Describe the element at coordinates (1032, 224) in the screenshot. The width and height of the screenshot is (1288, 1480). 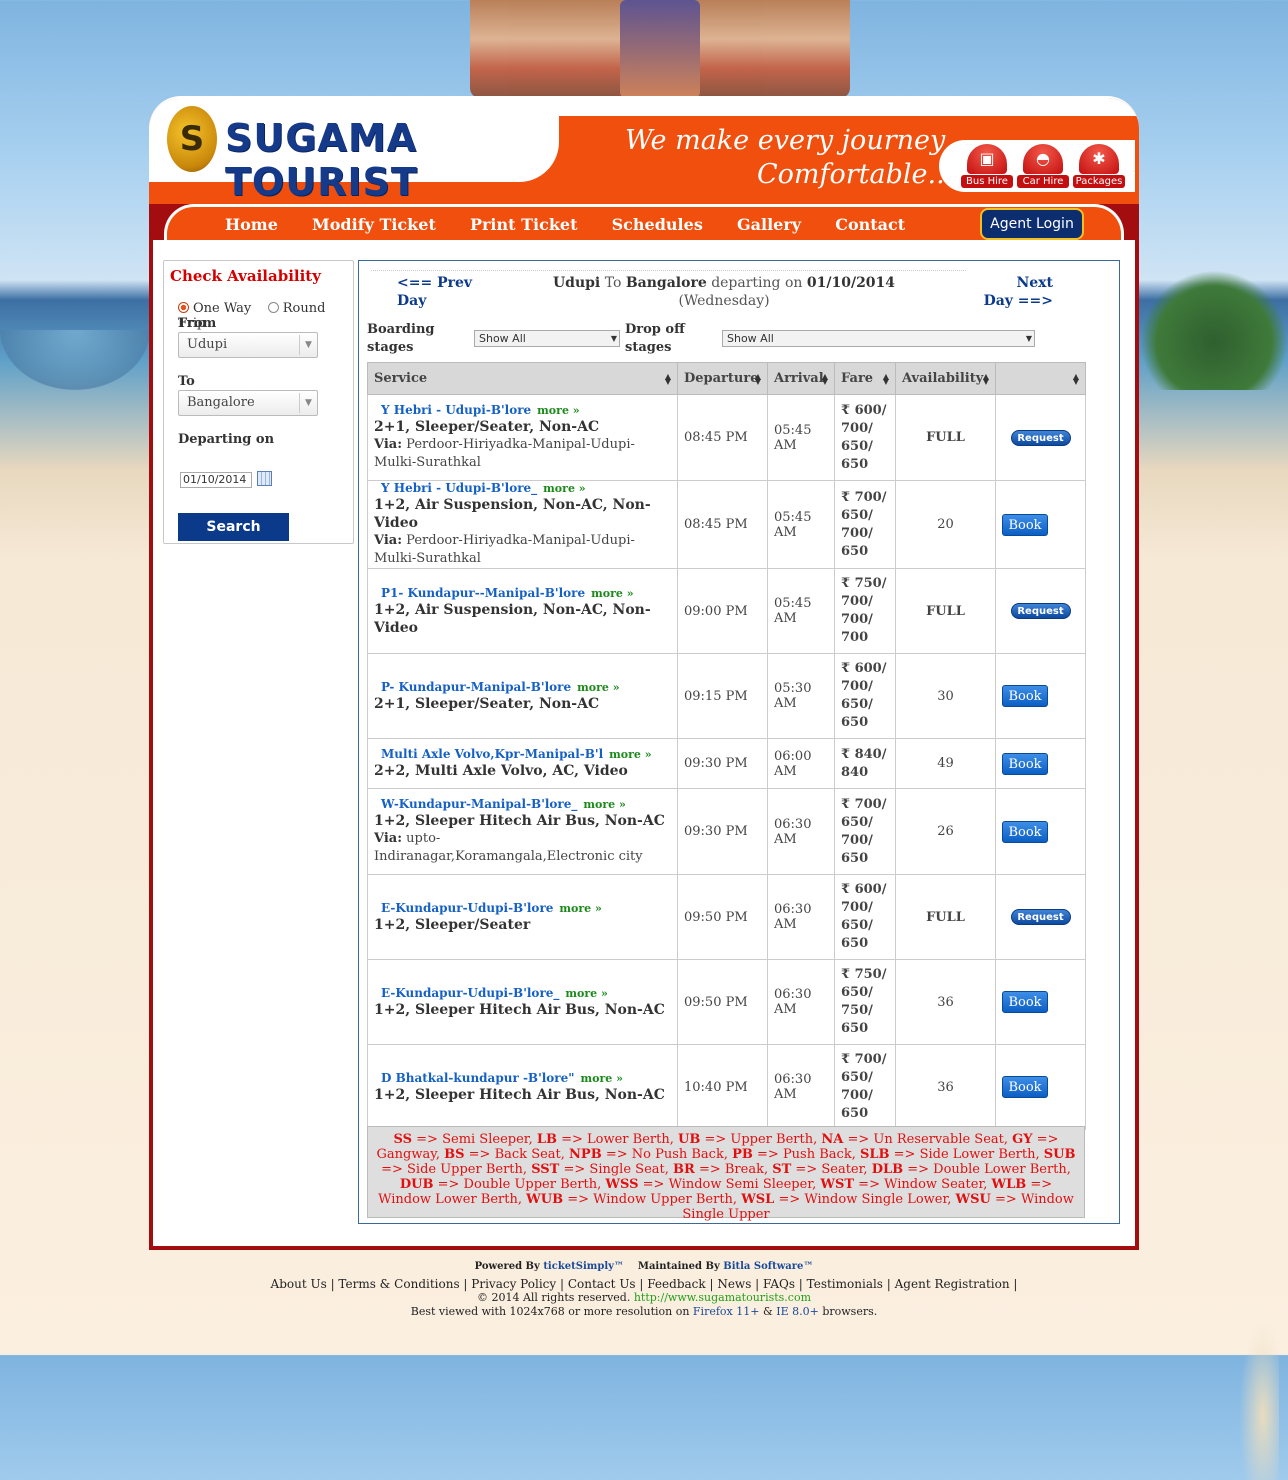
I see `agent-login-button: Agent Login` at that location.